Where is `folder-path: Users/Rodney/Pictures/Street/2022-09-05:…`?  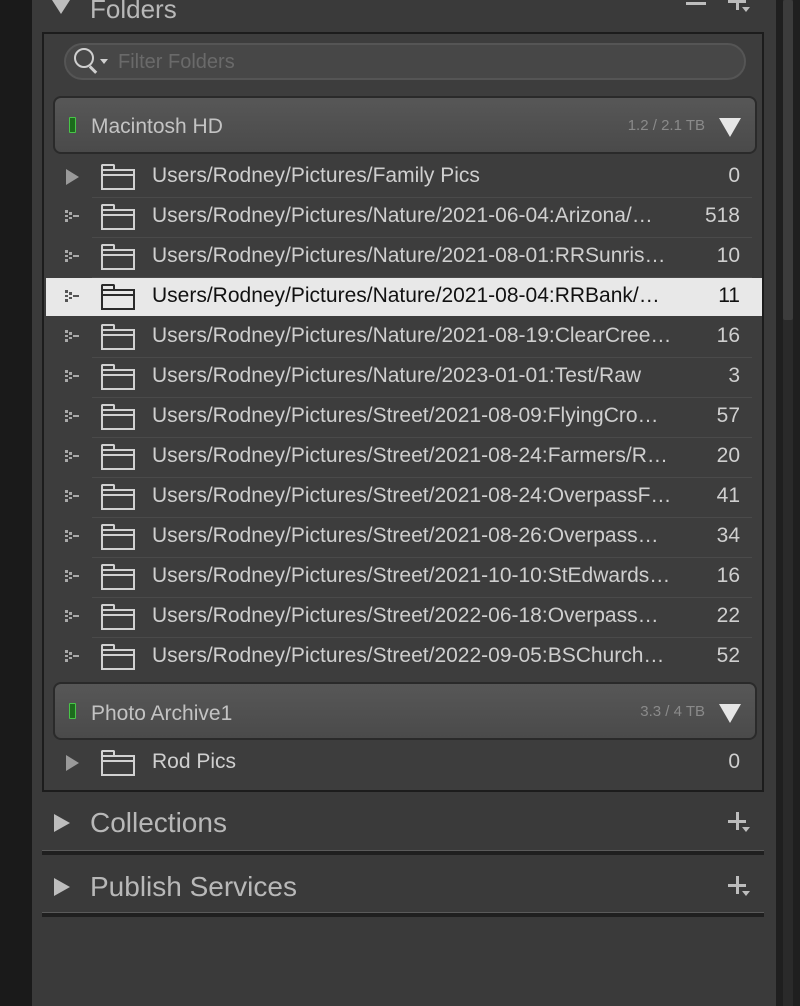 folder-path: Users/Rodney/Pictures/Street/2022-09-05:… is located at coordinates (408, 655).